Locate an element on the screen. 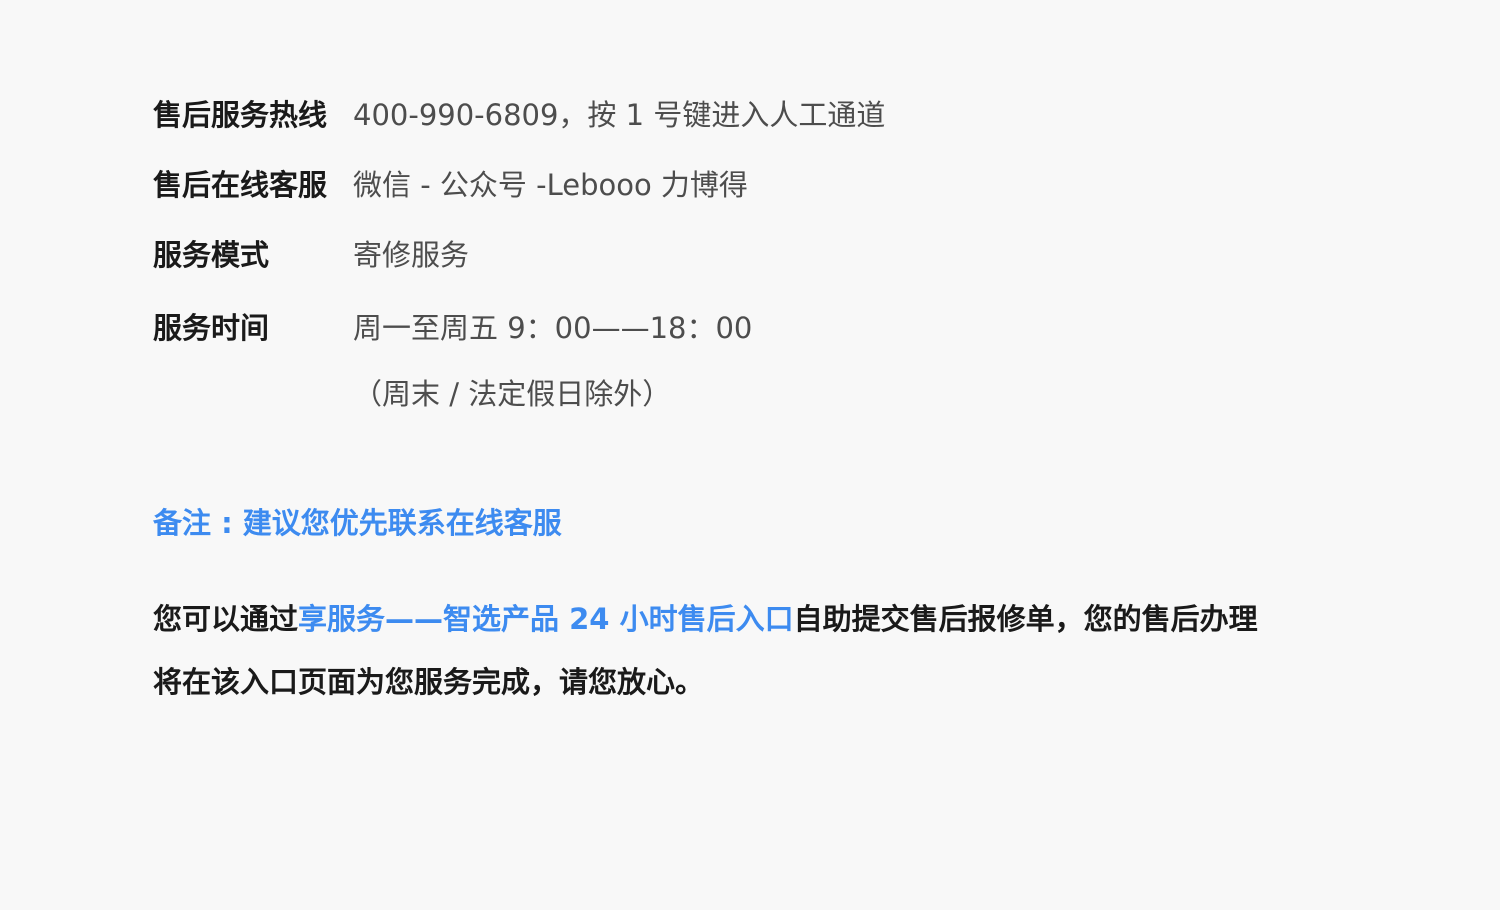 The width and height of the screenshot is (1500, 910). service-mode-label: 服务模式 is located at coordinates (211, 255).